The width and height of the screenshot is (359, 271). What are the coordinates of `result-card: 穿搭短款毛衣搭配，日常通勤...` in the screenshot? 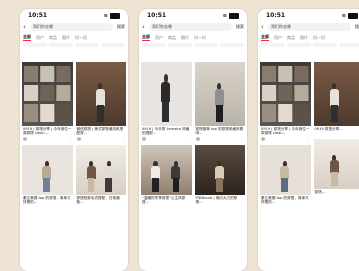 It's located at (101, 175).